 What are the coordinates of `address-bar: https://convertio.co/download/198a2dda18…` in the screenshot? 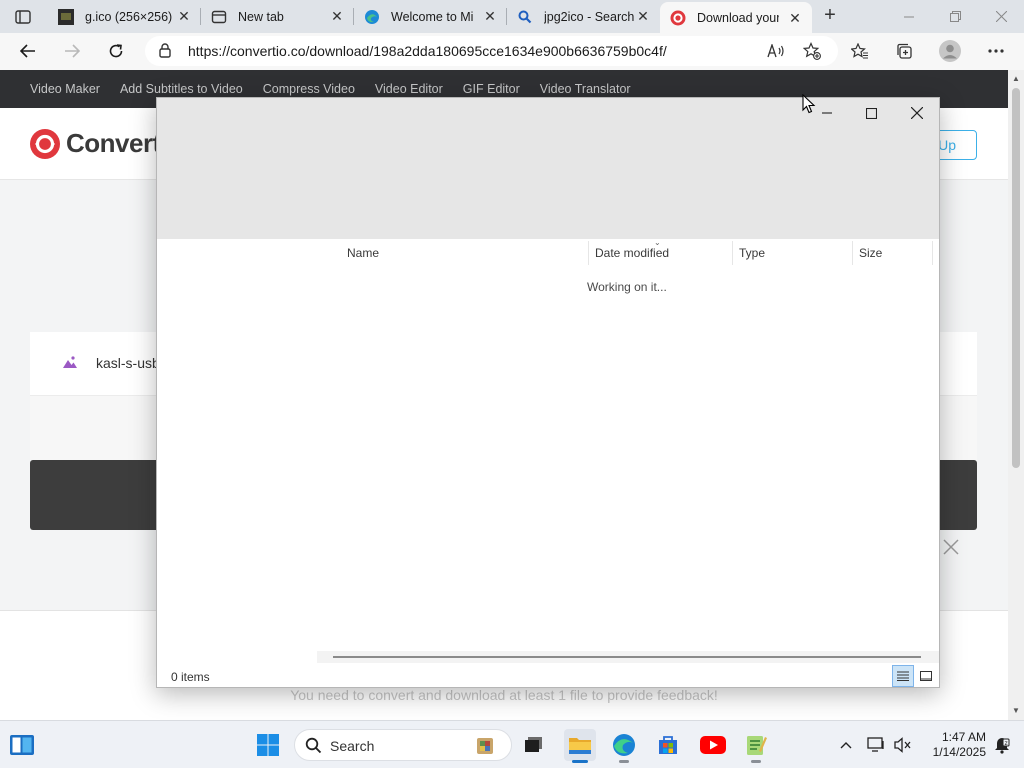 It's located at (491, 51).